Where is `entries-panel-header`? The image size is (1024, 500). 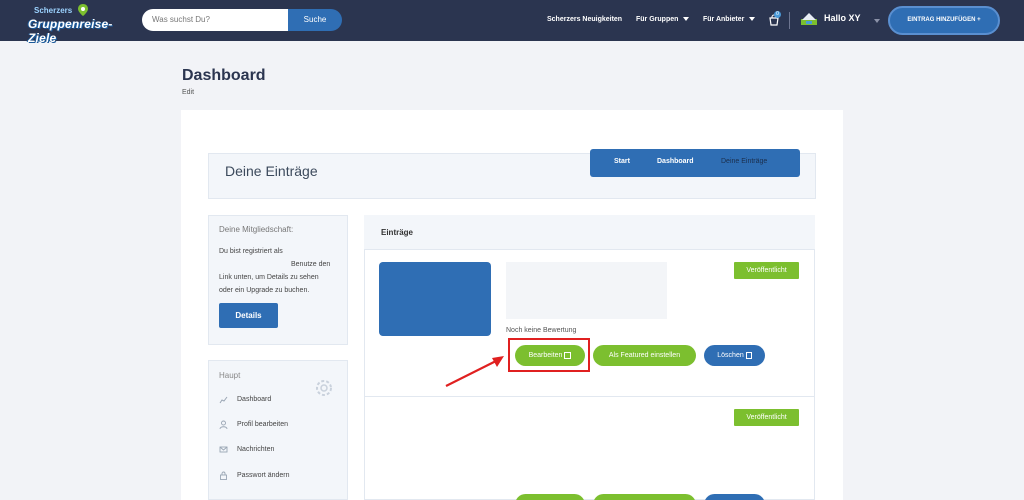 entries-panel-header is located at coordinates (589, 232).